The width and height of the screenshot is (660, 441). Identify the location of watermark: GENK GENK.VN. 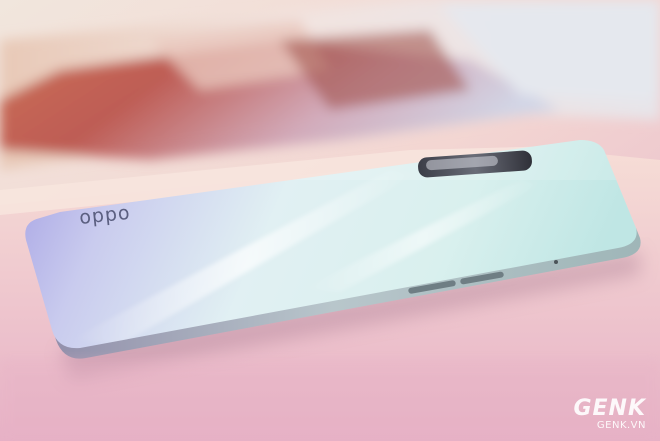
(609, 414).